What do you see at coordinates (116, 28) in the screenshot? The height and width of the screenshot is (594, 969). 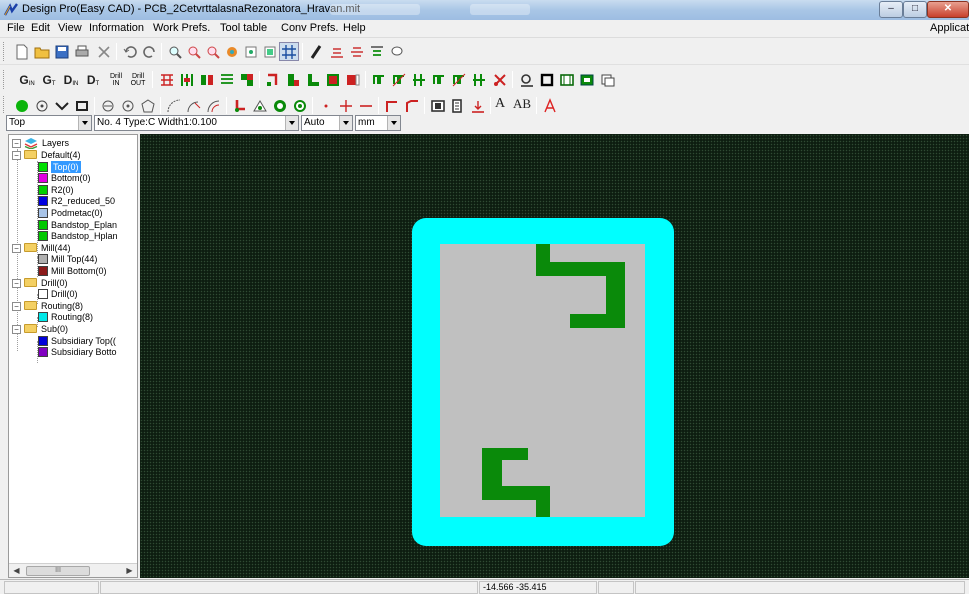 I see `menu-information: Information` at bounding box center [116, 28].